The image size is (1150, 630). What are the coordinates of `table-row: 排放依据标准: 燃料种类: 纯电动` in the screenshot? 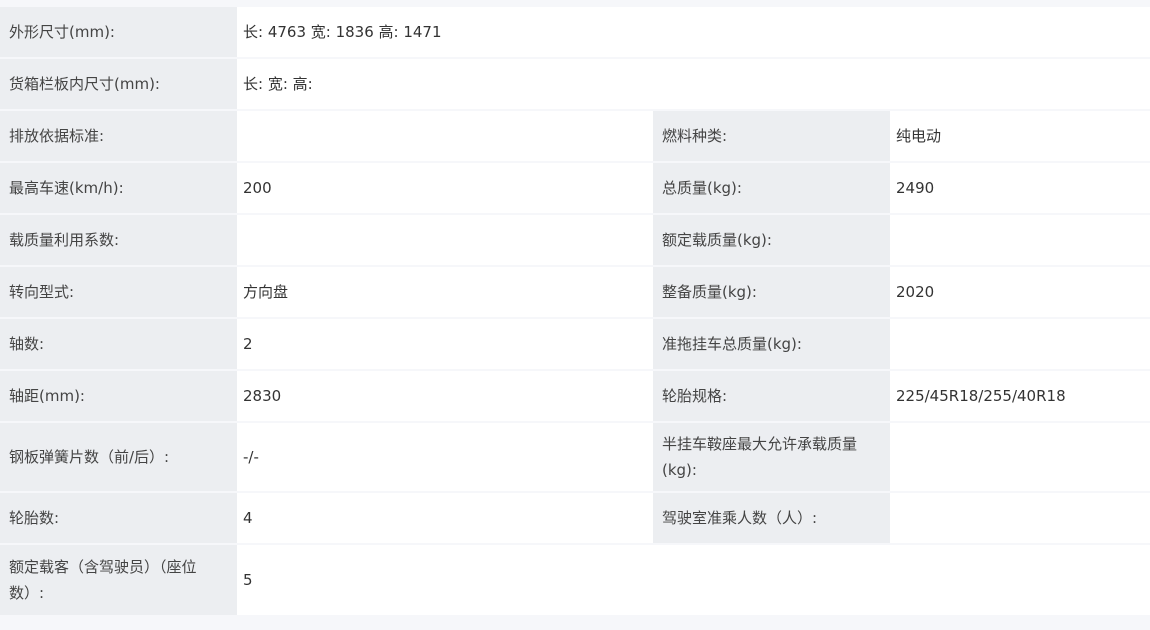 It's located at (575, 137).